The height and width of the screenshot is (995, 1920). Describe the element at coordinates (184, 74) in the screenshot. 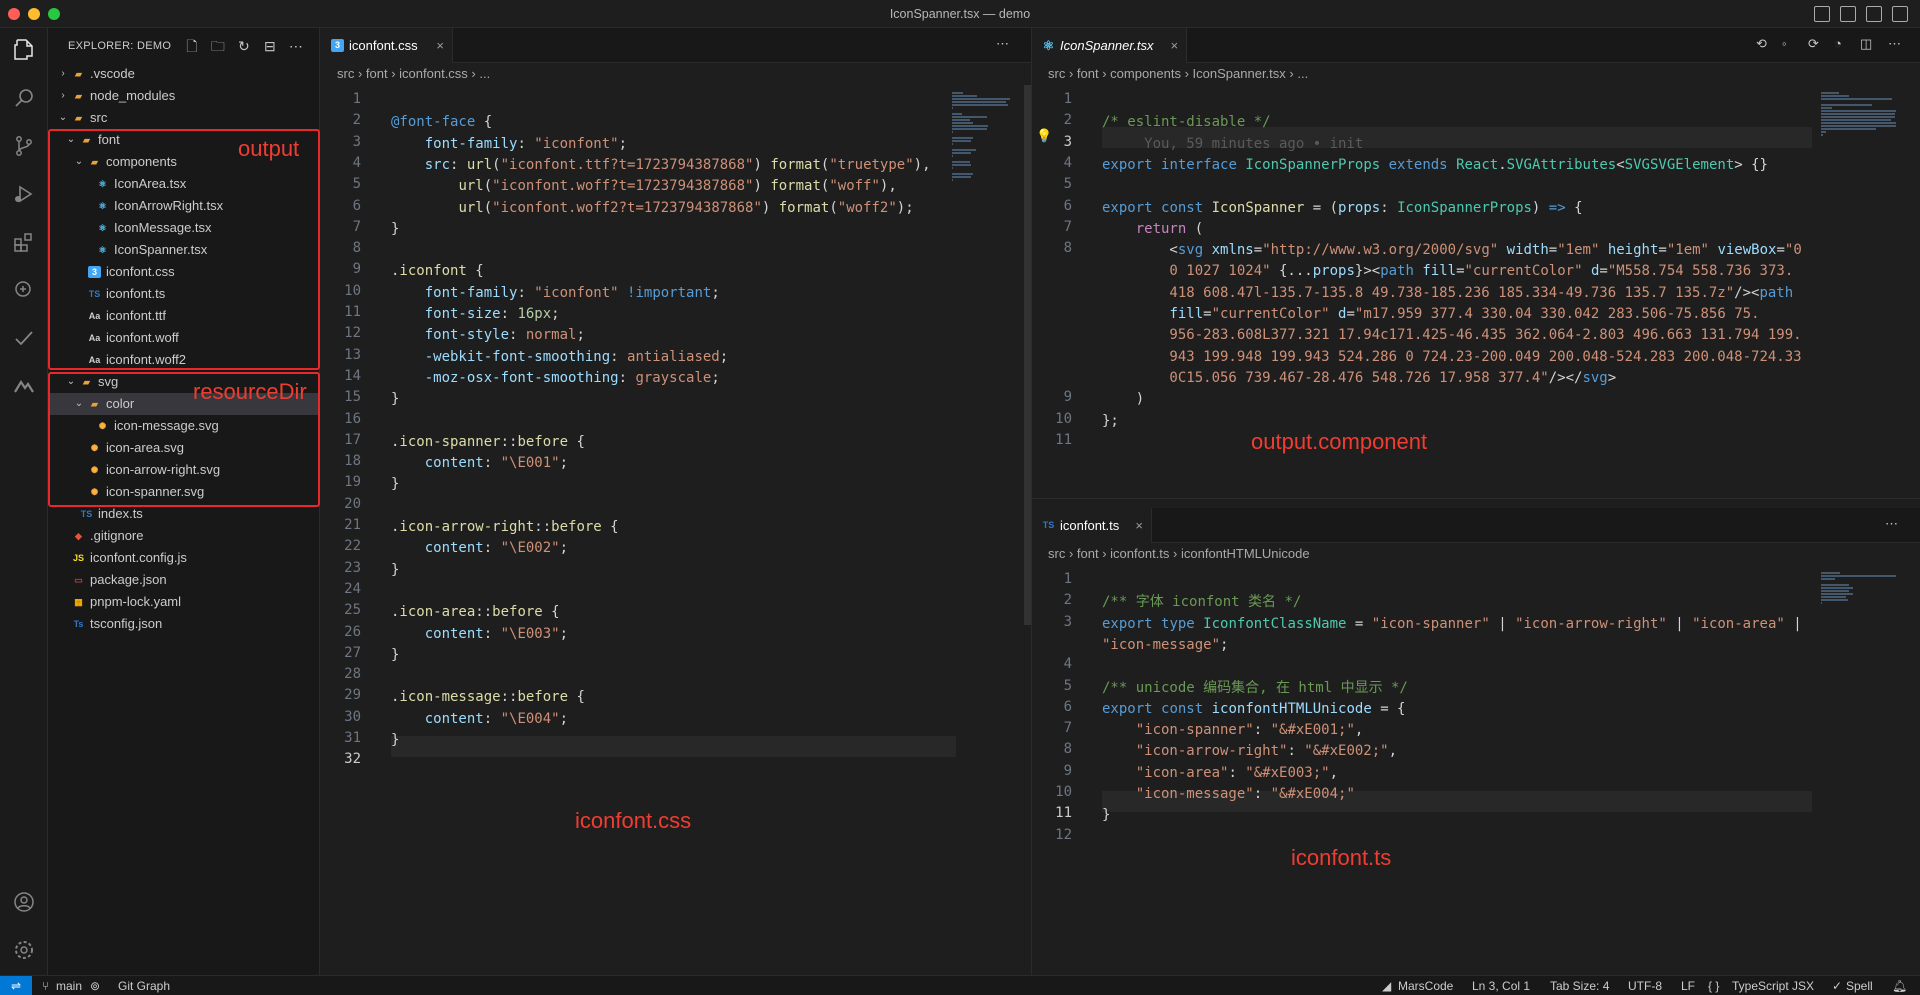

I see `tree-item: › ▰ .vscode` at that location.